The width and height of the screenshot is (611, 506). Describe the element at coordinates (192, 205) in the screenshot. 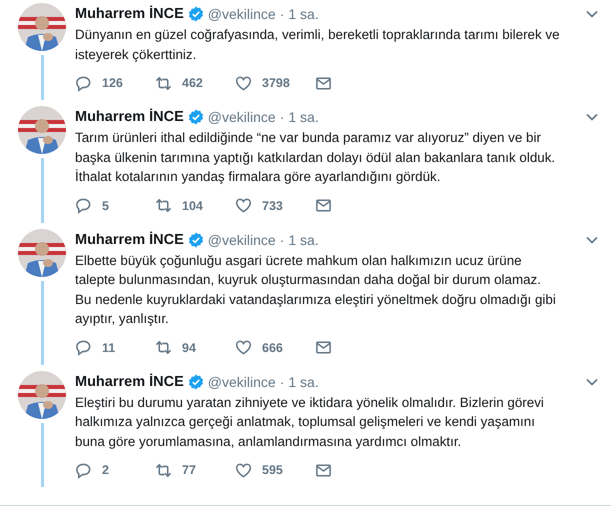

I see `retweet-count: 104` at that location.